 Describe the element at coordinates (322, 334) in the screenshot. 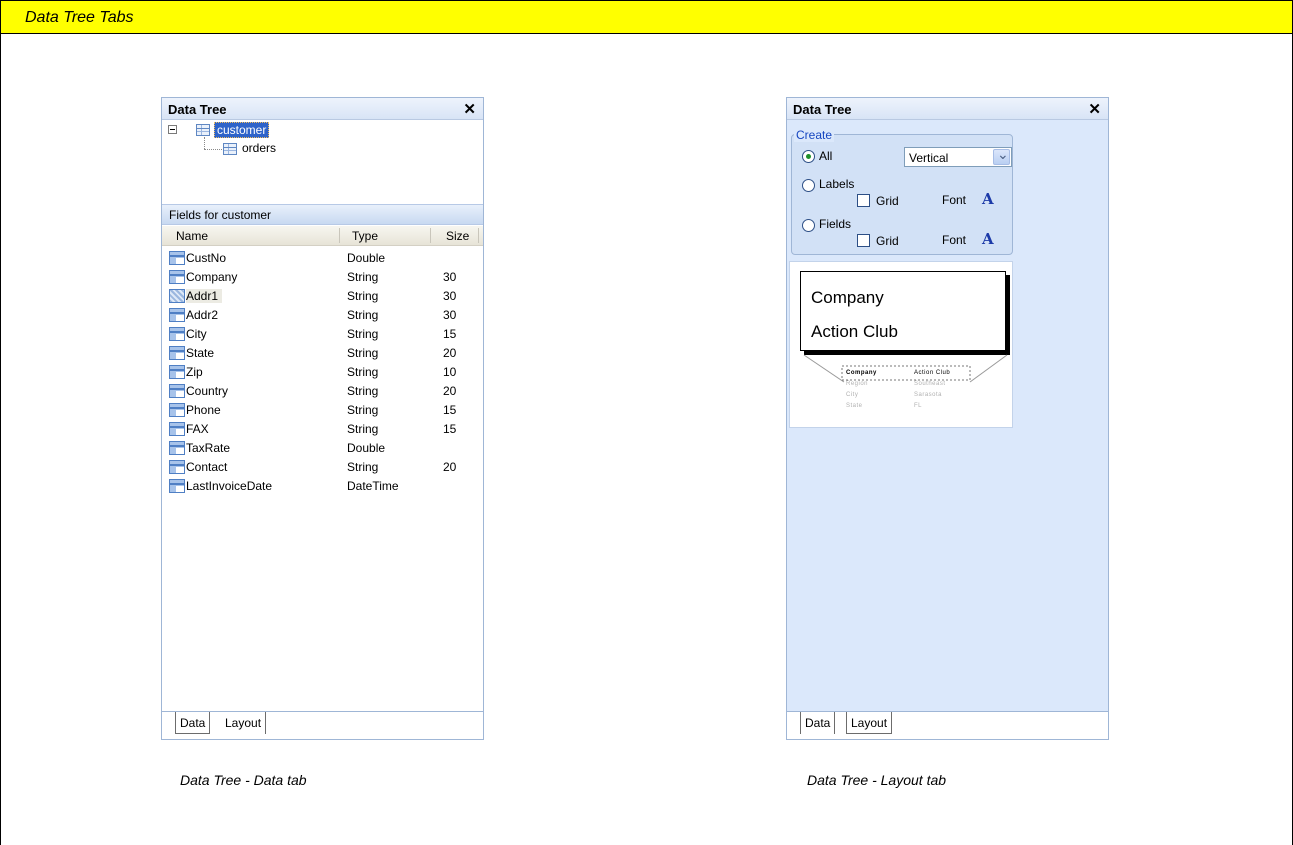

I see `field-row: City String 15` at that location.